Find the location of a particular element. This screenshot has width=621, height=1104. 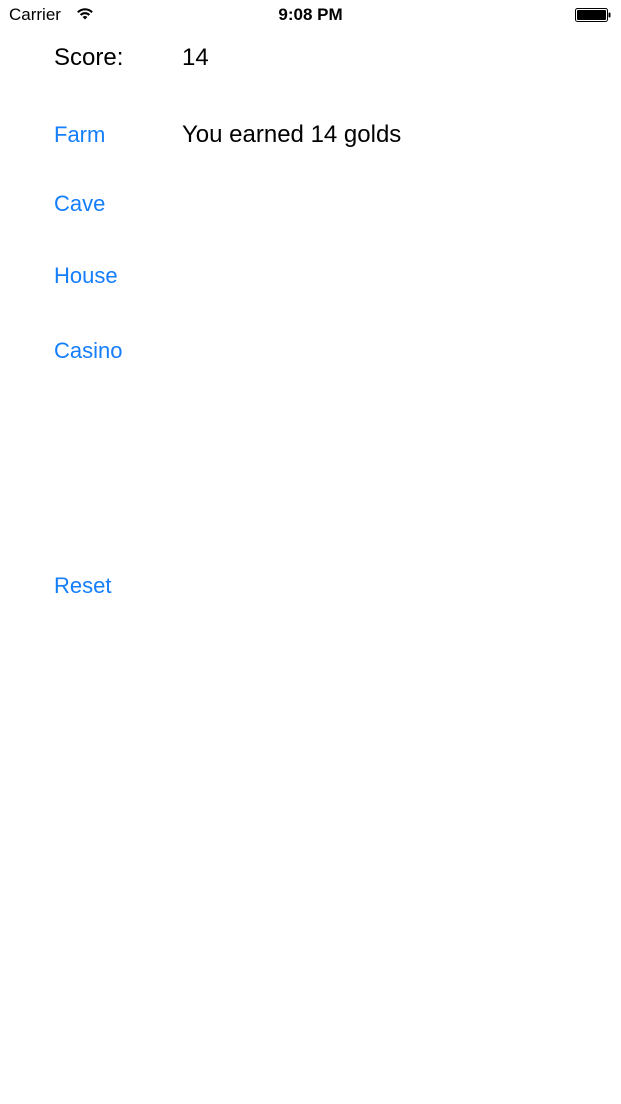

clock-label: 9:08 PM is located at coordinates (310, 14).